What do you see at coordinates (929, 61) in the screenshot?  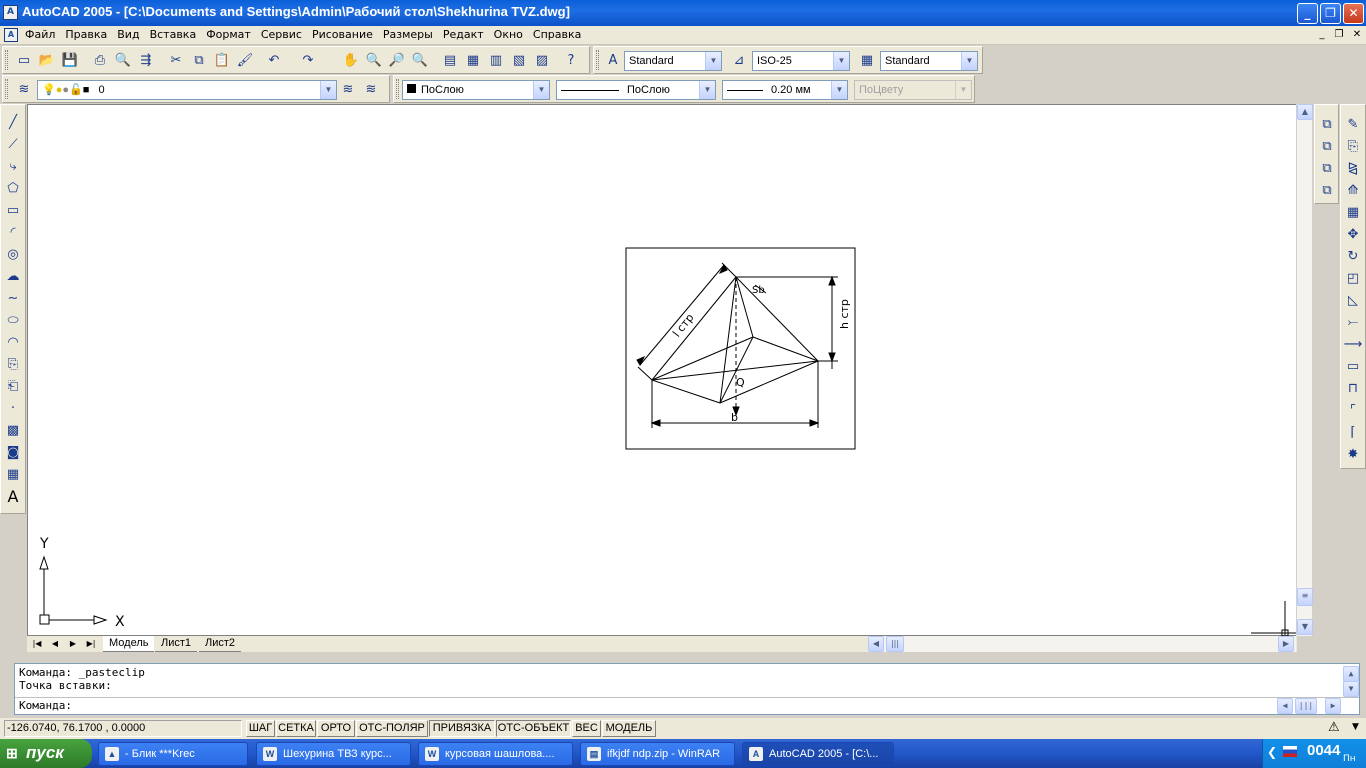 I see `table-style-select: Standard ▼` at bounding box center [929, 61].